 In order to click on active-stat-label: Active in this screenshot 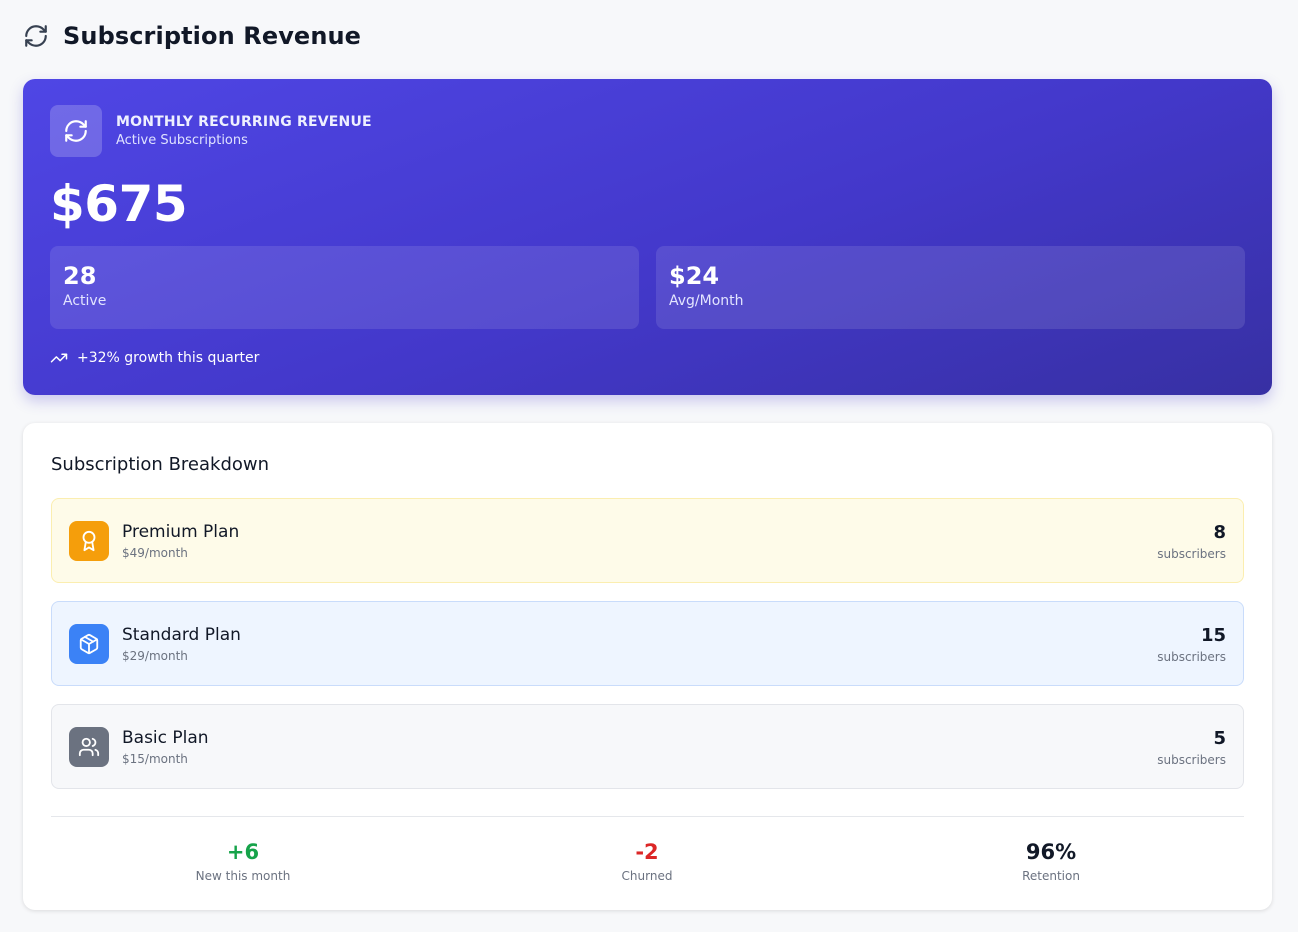, I will do `click(85, 301)`.